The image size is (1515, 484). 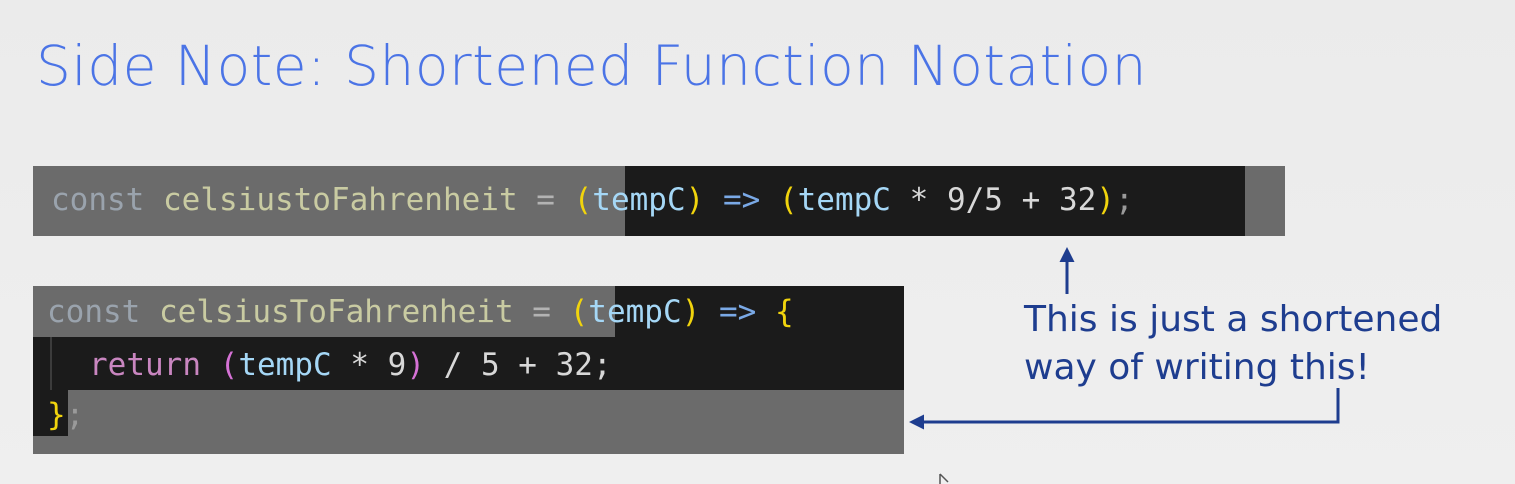 What do you see at coordinates (944, 478) in the screenshot?
I see `cursor-icon` at bounding box center [944, 478].